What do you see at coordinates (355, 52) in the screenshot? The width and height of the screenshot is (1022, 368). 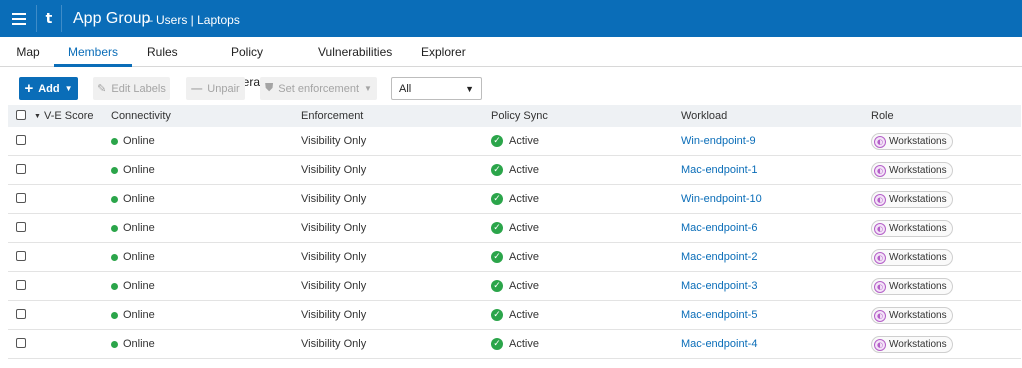 I see `tab-vulnerabilities: Vulnerabilities` at bounding box center [355, 52].